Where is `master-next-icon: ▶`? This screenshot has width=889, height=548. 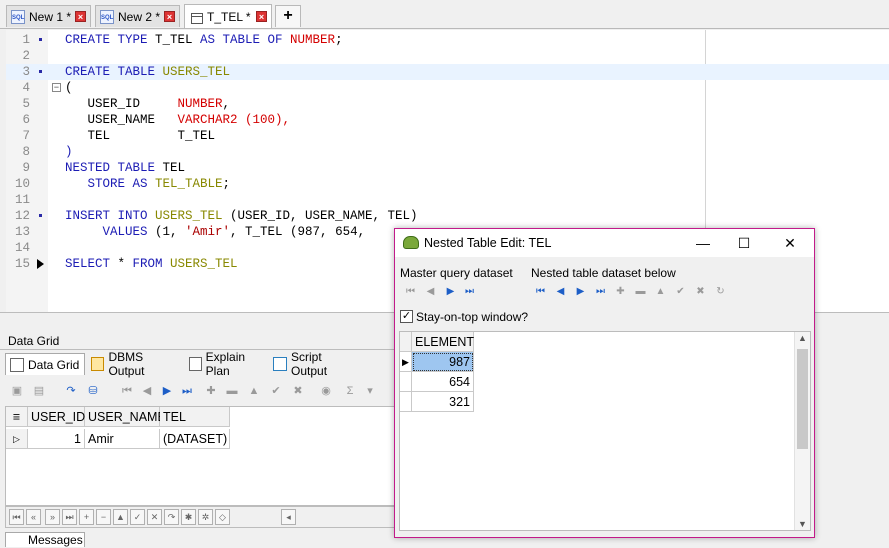
master-next-icon: ▶ is located at coordinates (450, 291).